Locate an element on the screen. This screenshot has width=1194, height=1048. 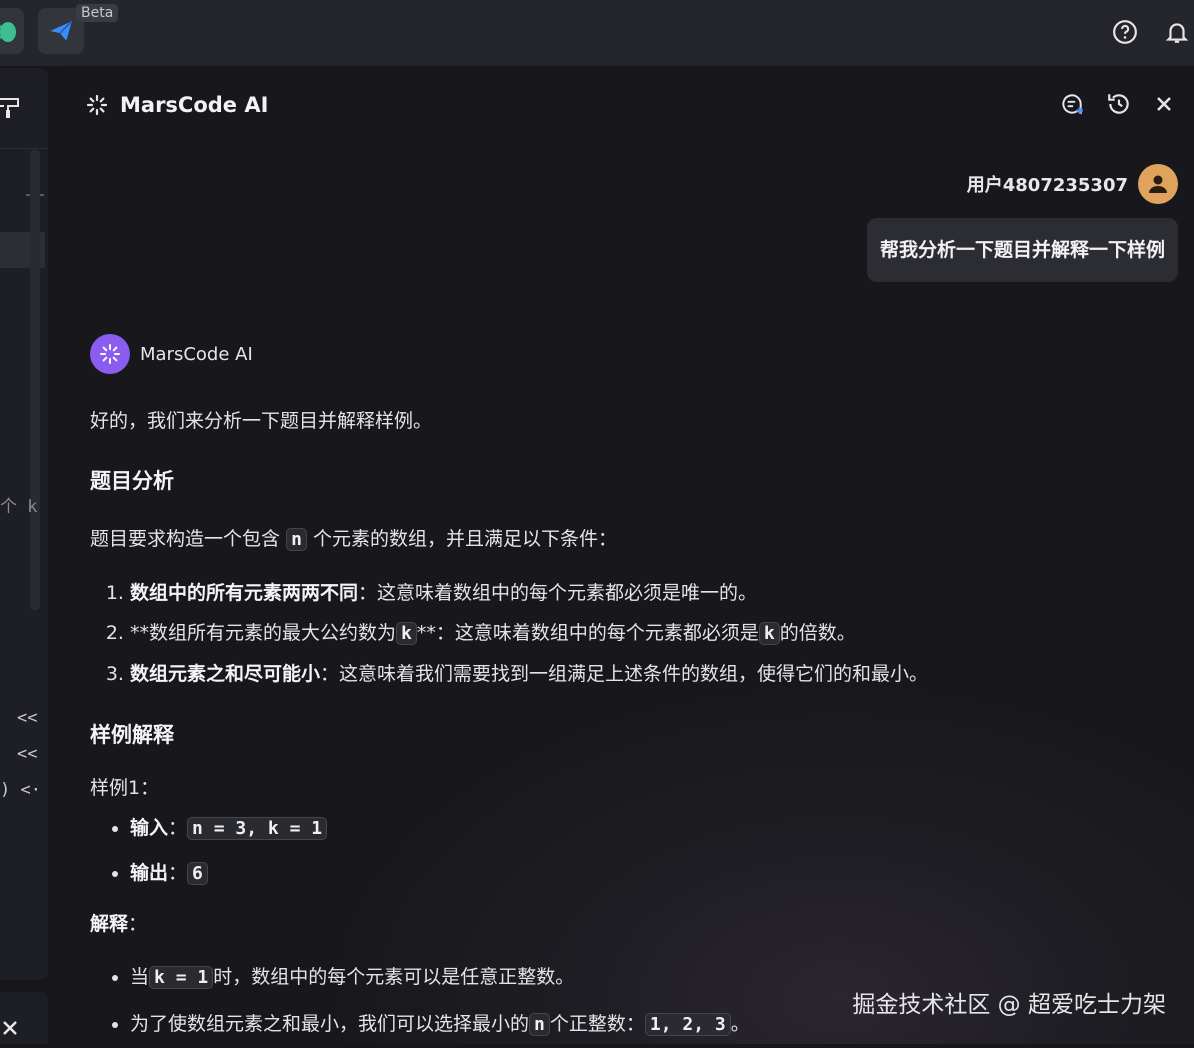
sample-label: 样例1： is located at coordinates (125, 788).